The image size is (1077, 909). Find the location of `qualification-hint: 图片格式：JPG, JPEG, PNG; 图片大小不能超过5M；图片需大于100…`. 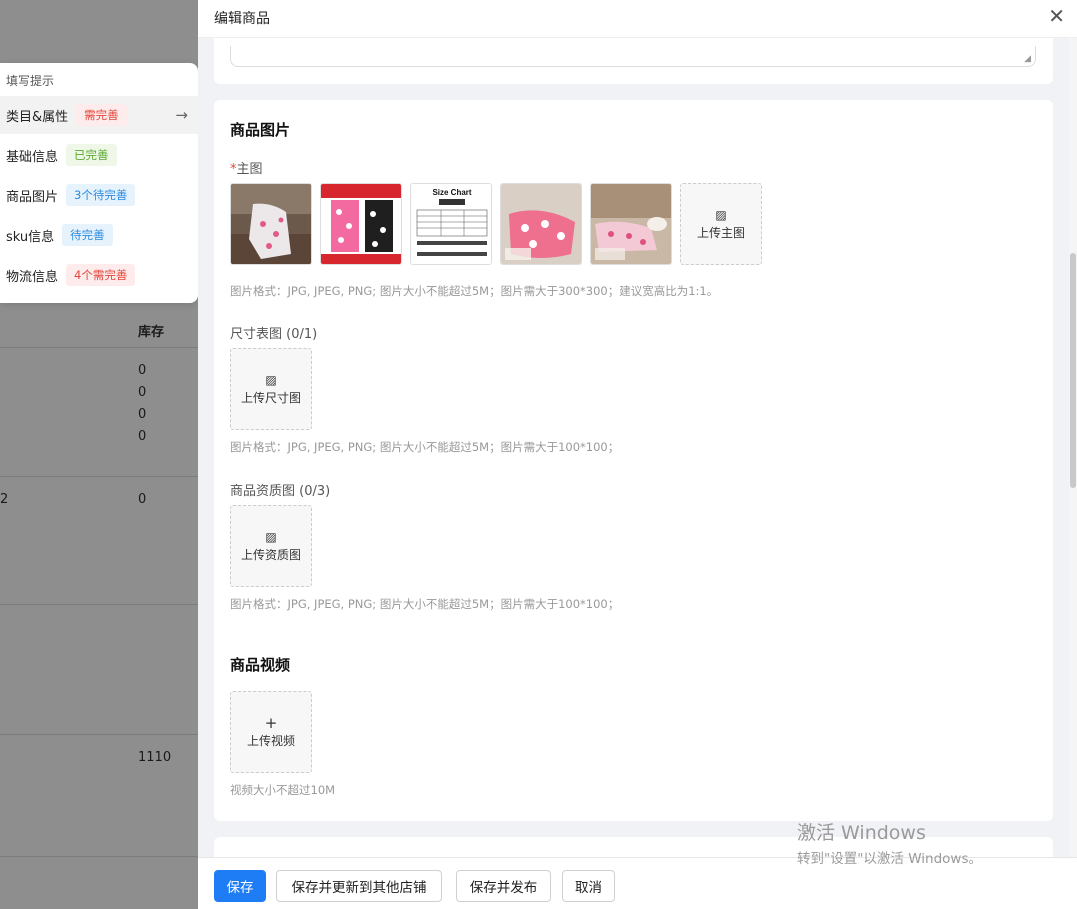

qualification-hint: 图片格式：JPG, JPEG, PNG; 图片大小不能超过5M；图片需大于100… is located at coordinates (425, 604).